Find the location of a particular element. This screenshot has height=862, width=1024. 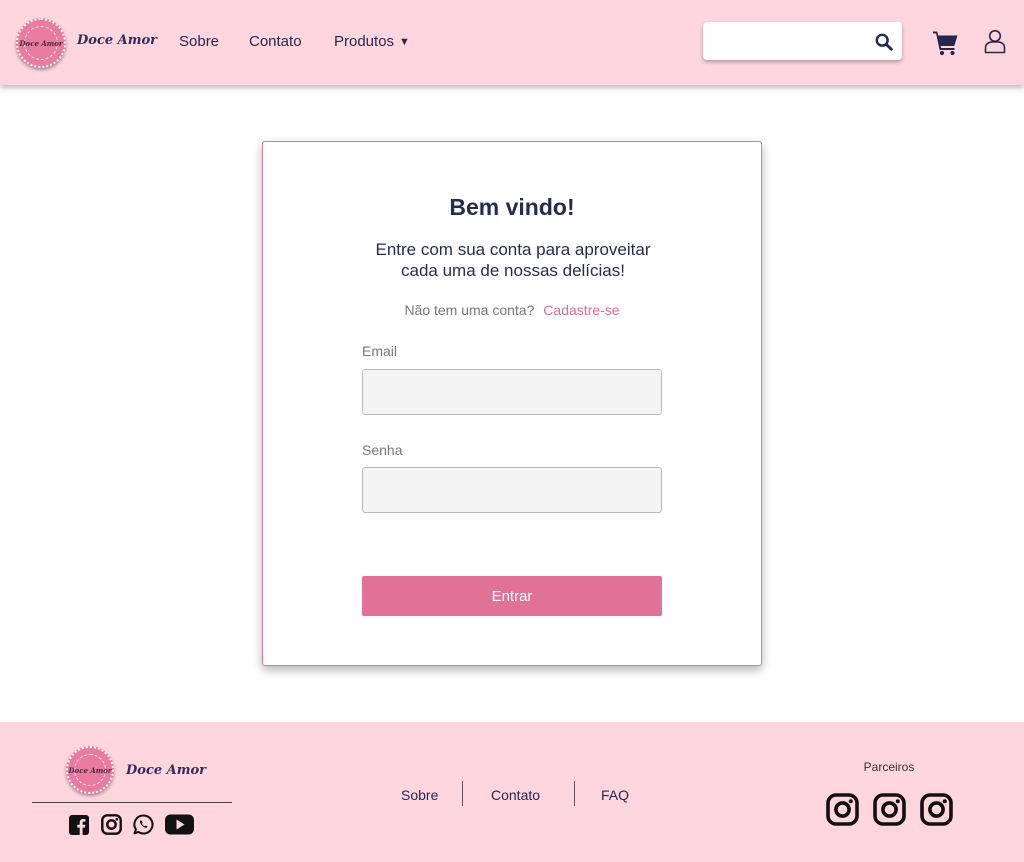

partners-title: Parceiros is located at coordinates (889, 767).